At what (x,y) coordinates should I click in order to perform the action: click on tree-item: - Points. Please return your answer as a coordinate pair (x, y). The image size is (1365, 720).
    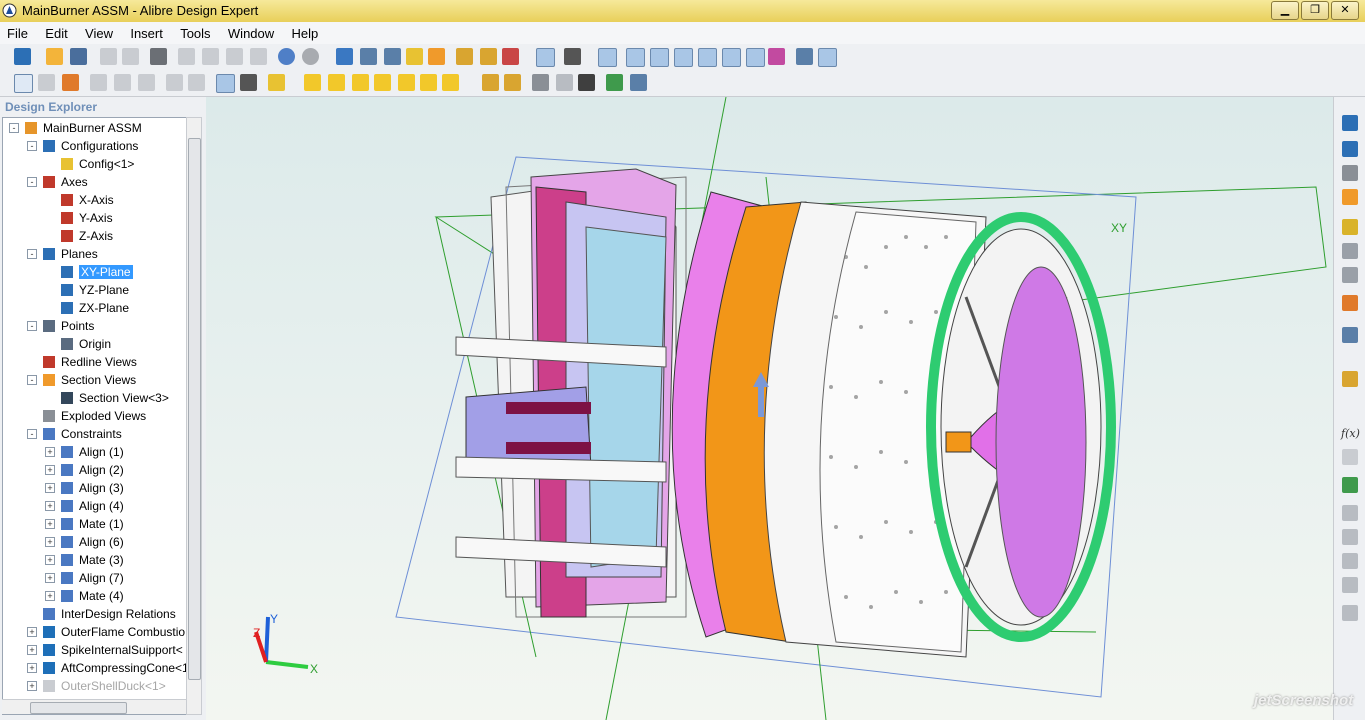
    Looking at the image, I should click on (95, 326).